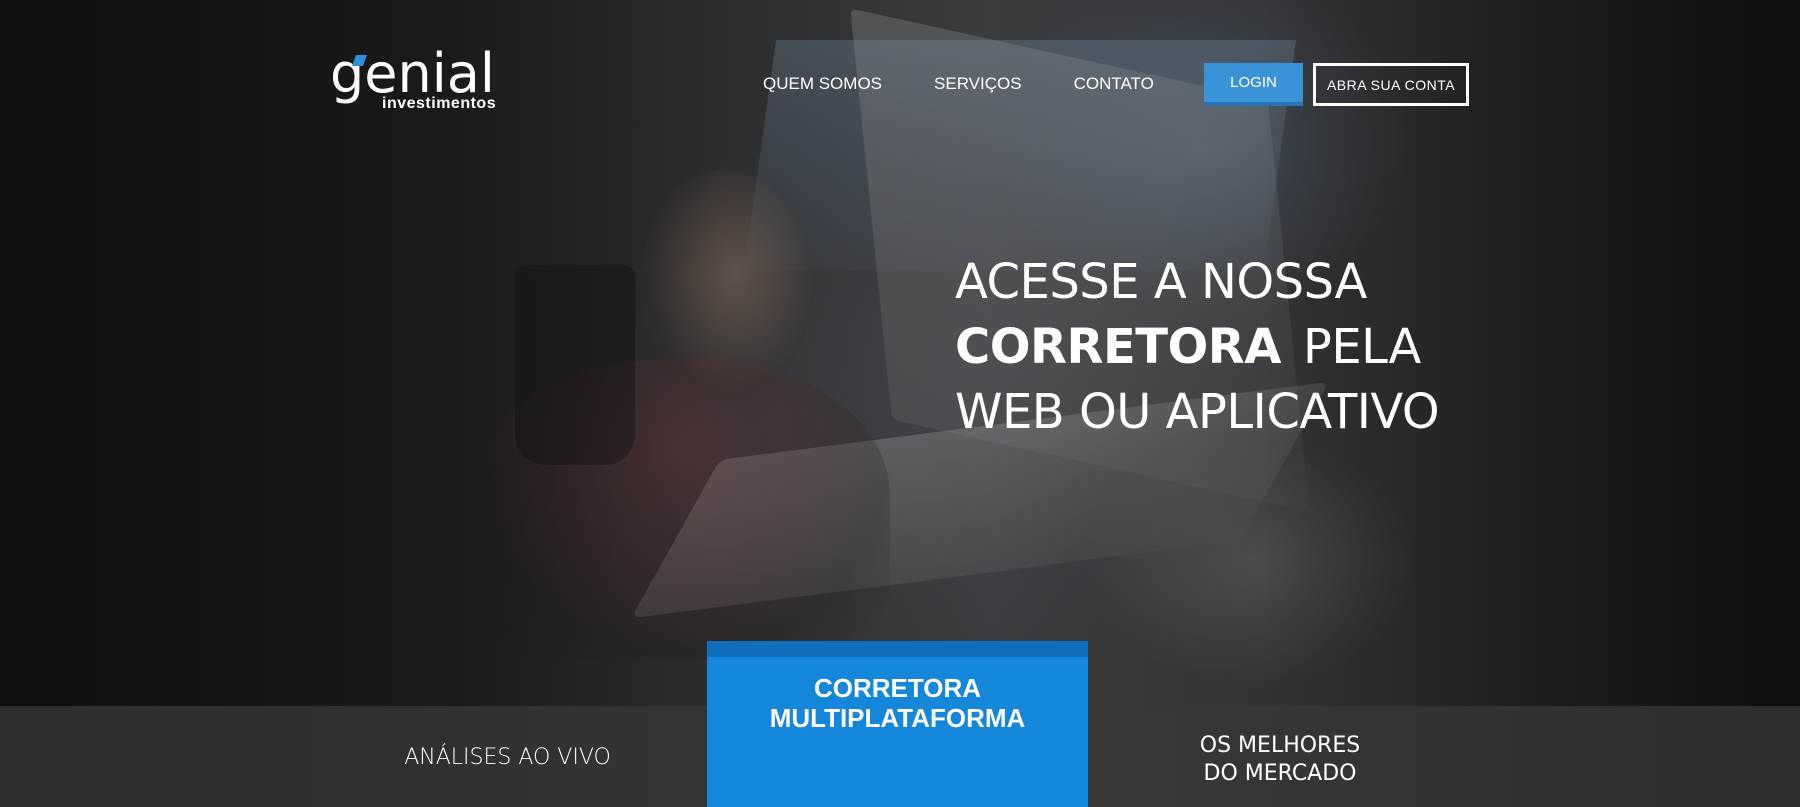  Describe the element at coordinates (1280, 760) in the screenshot. I see `feature-os-melhores-do-mercado: OS MELHORES DO MERCADO` at that location.